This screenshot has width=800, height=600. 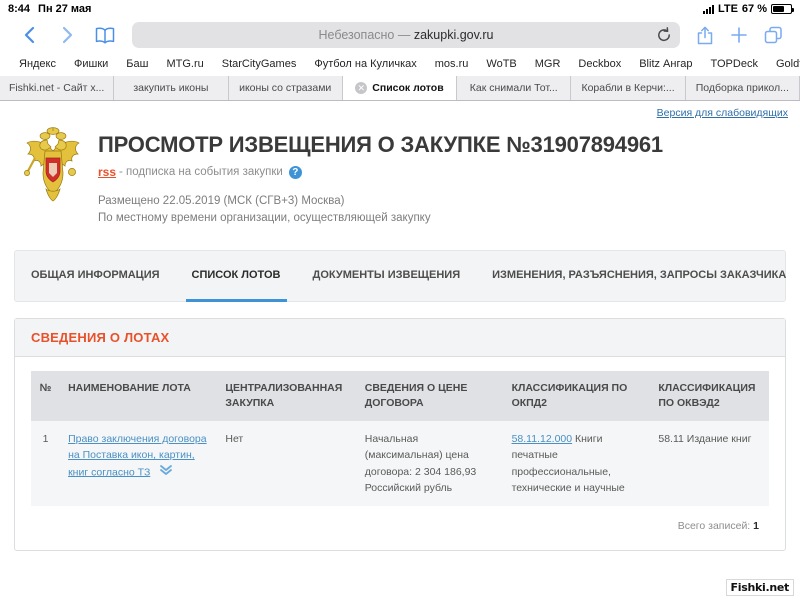 I want to click on address-bar: Небезопасно — zakupki.gov.ru, so click(x=406, y=35).